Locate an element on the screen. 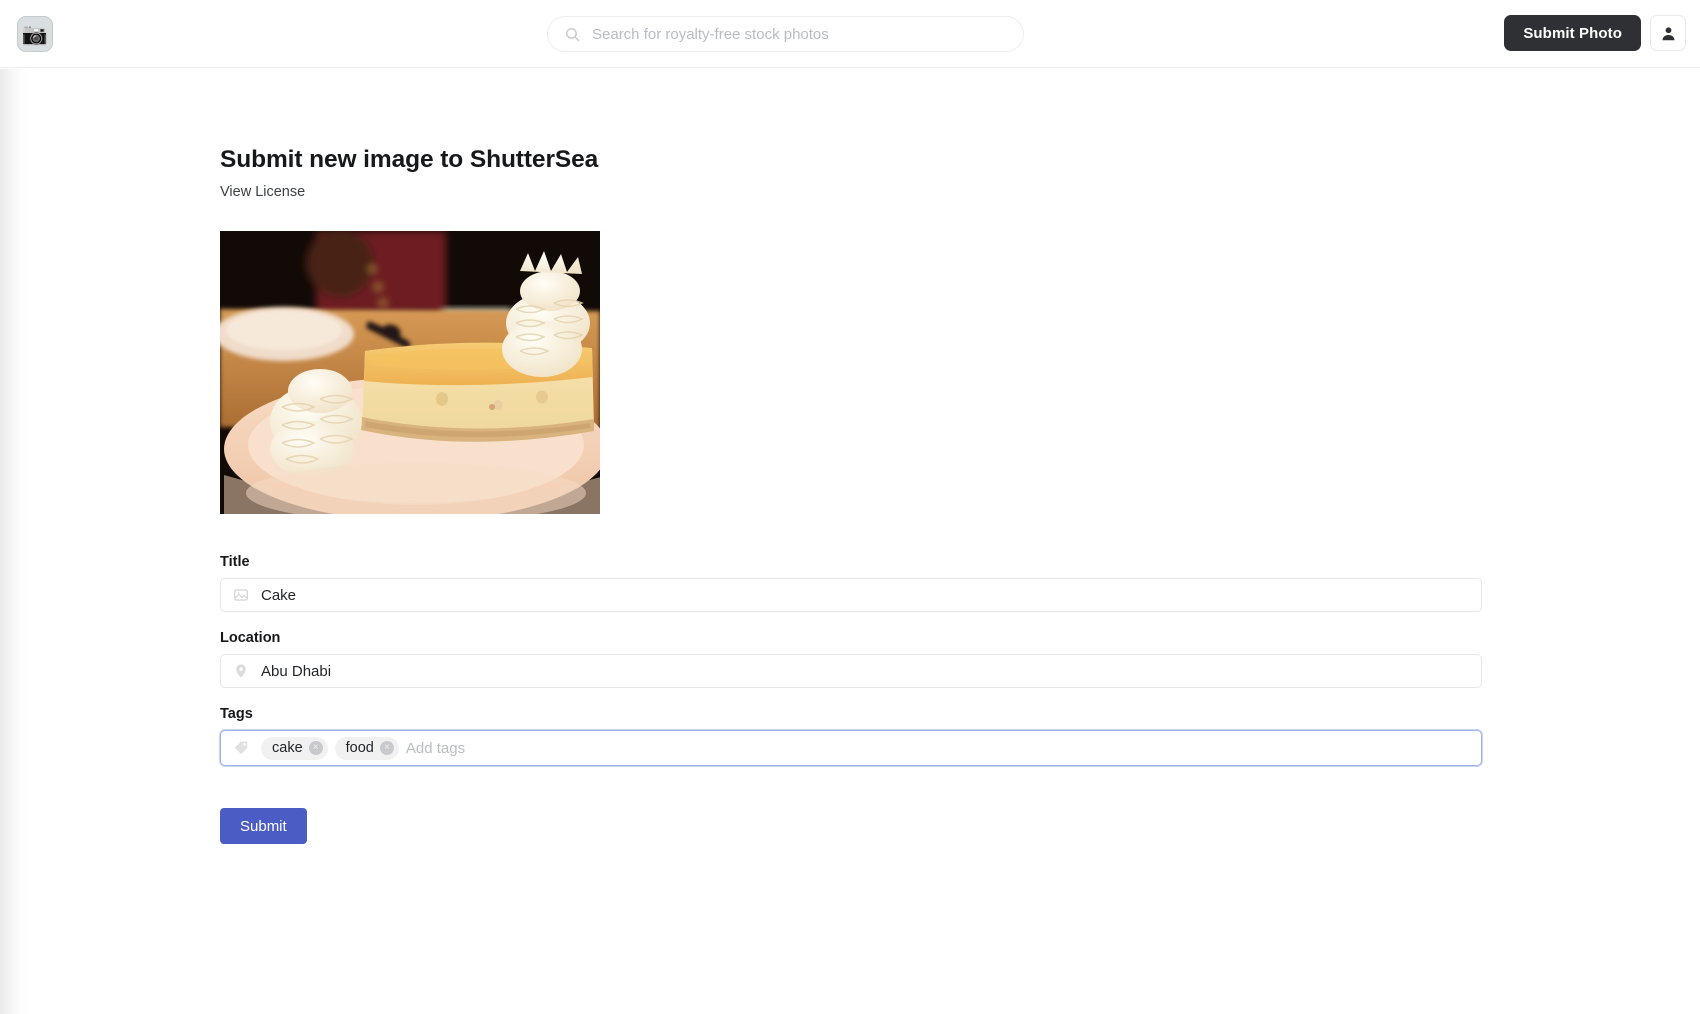 The image size is (1700, 1014). top-header: 📷 Submit Photo is located at coordinates (850, 34).